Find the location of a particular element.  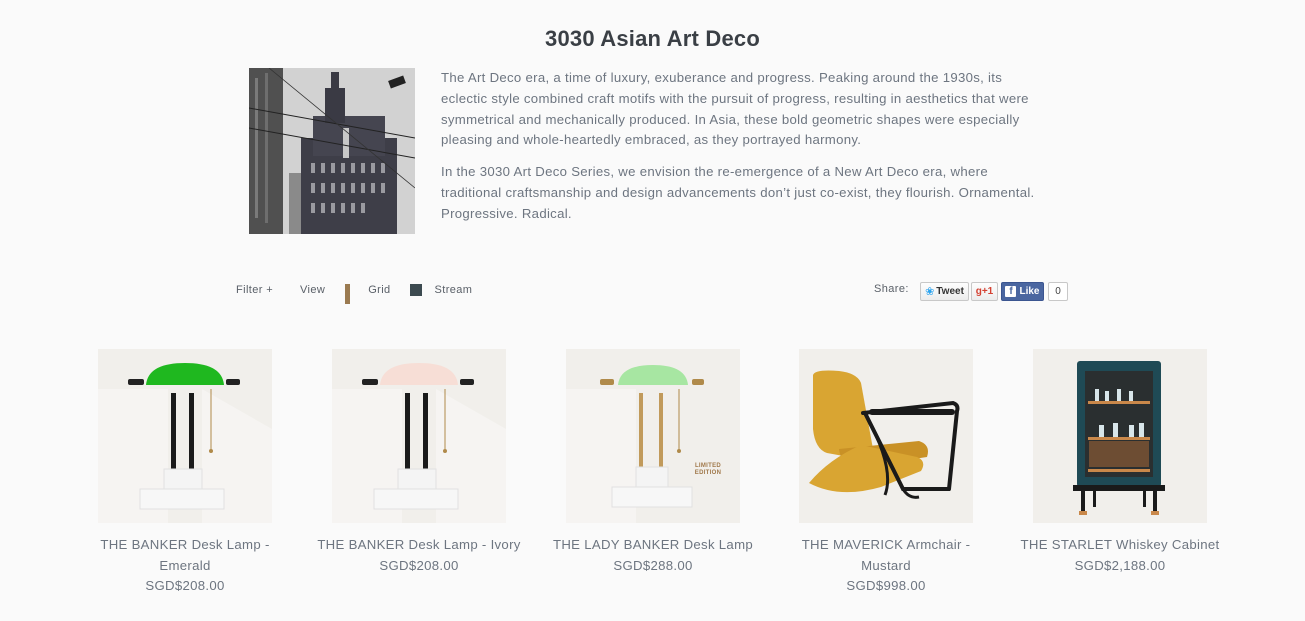

filter-toggle: Filter + is located at coordinates (254, 290).